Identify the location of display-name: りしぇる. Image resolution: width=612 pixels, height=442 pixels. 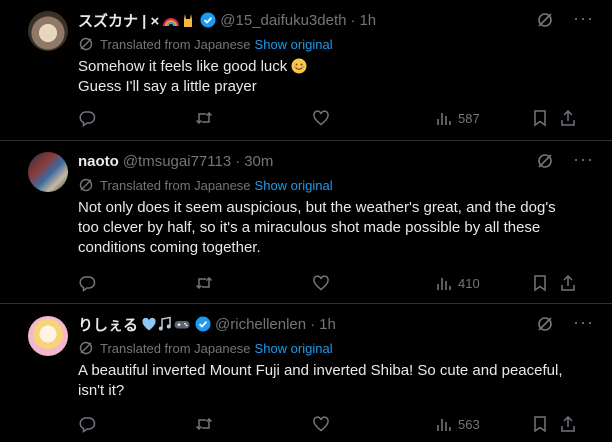
(108, 324).